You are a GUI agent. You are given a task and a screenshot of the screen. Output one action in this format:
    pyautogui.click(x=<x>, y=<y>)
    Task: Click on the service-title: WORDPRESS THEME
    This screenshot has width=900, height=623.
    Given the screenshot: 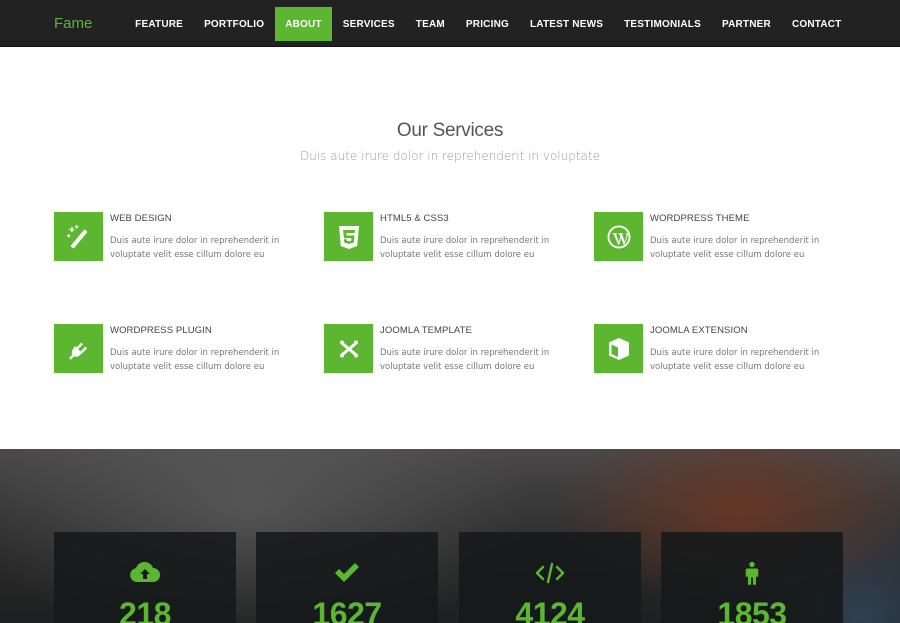 What is the action you would take?
    pyautogui.click(x=700, y=218)
    